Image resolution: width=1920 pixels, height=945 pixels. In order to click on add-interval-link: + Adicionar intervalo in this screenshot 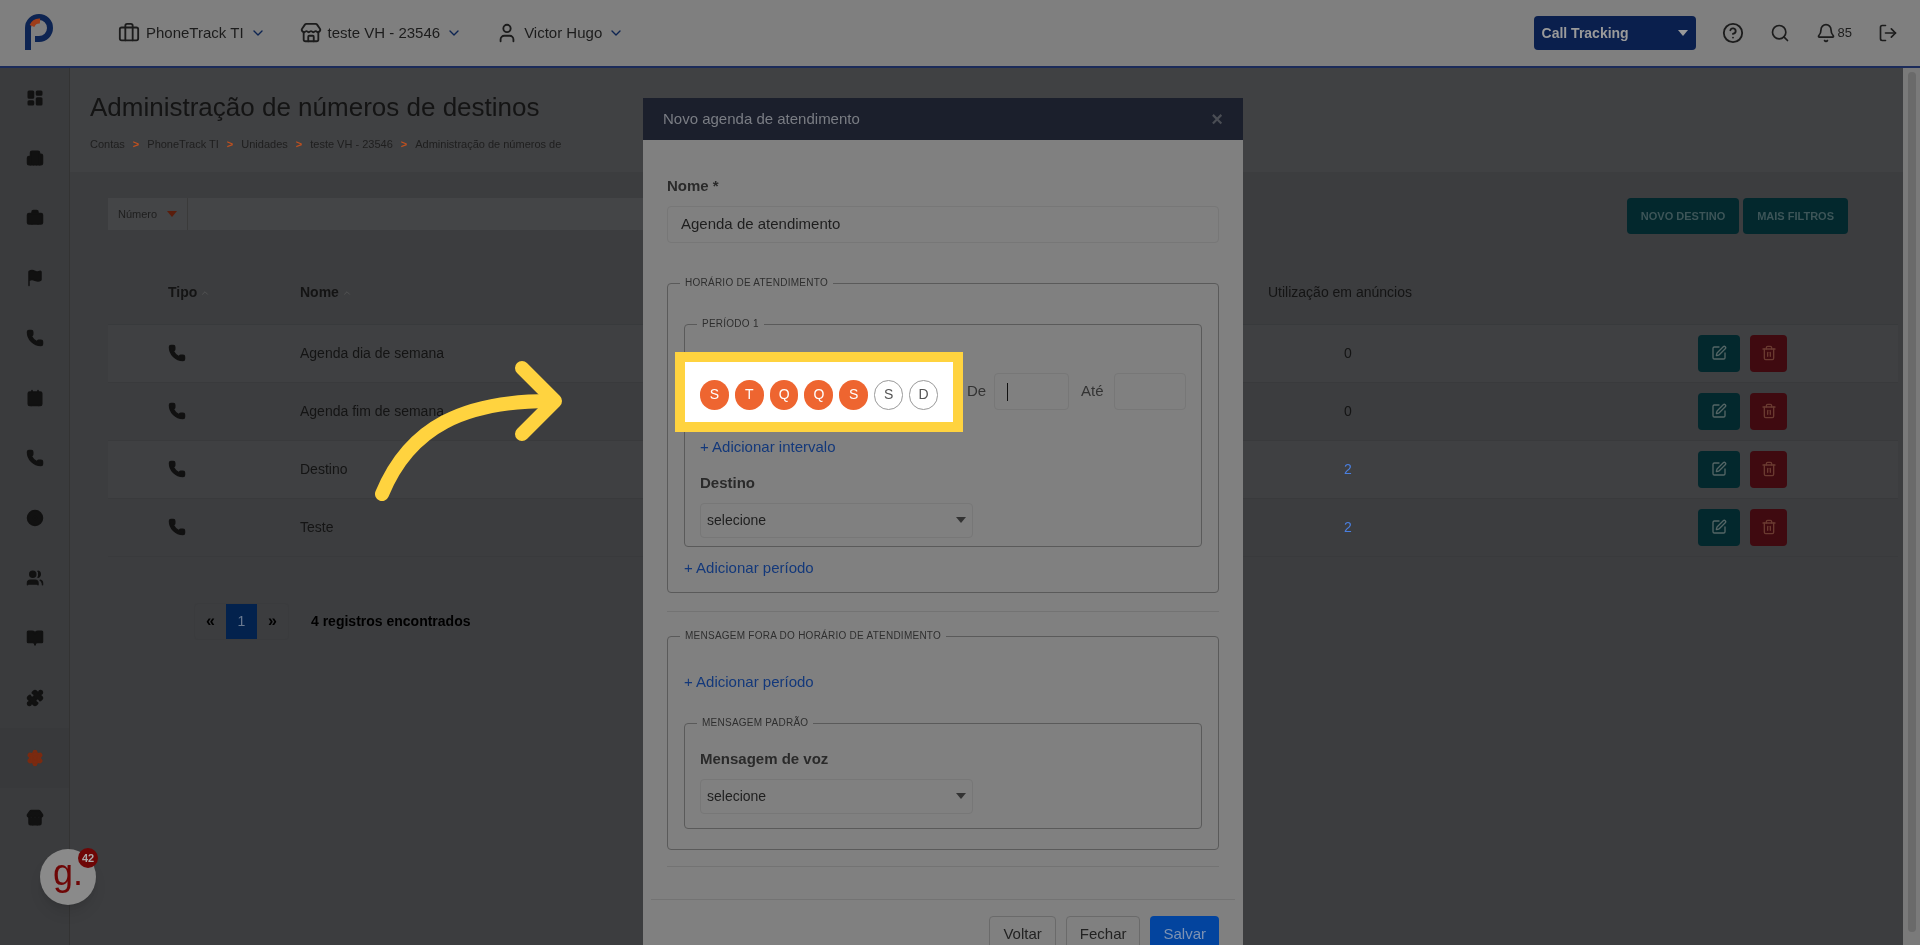, I will do `click(943, 446)`.